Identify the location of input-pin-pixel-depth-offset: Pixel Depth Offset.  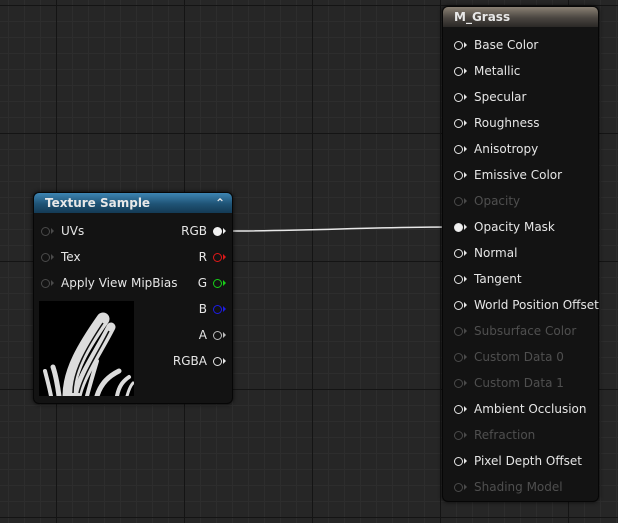
(518, 461).